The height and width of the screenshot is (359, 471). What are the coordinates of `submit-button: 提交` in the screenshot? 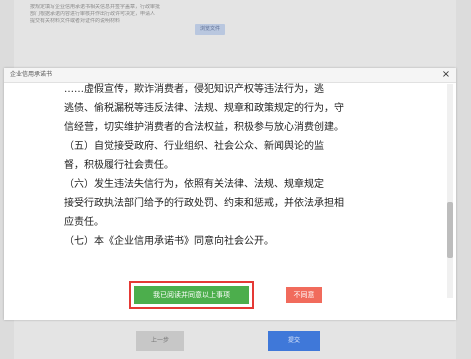 It's located at (294, 341).